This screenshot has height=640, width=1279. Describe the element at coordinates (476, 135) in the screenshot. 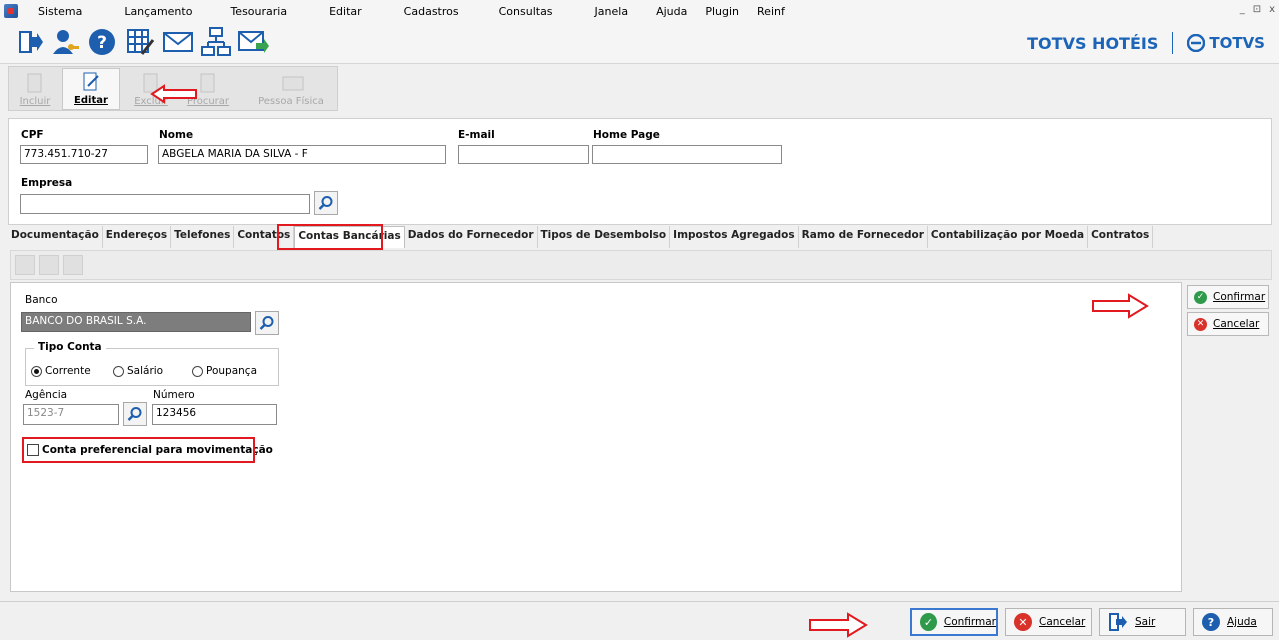

I see `email-label: E-mail` at that location.